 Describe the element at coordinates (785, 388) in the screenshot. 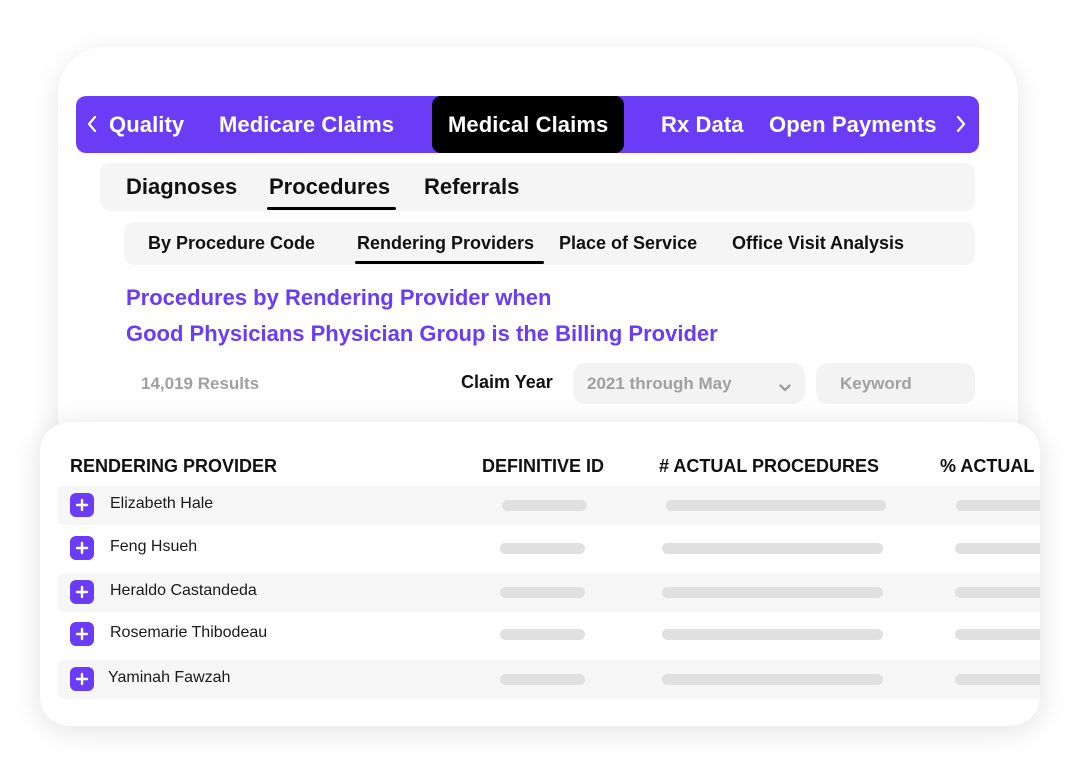

I see `chevron-down-icon` at that location.